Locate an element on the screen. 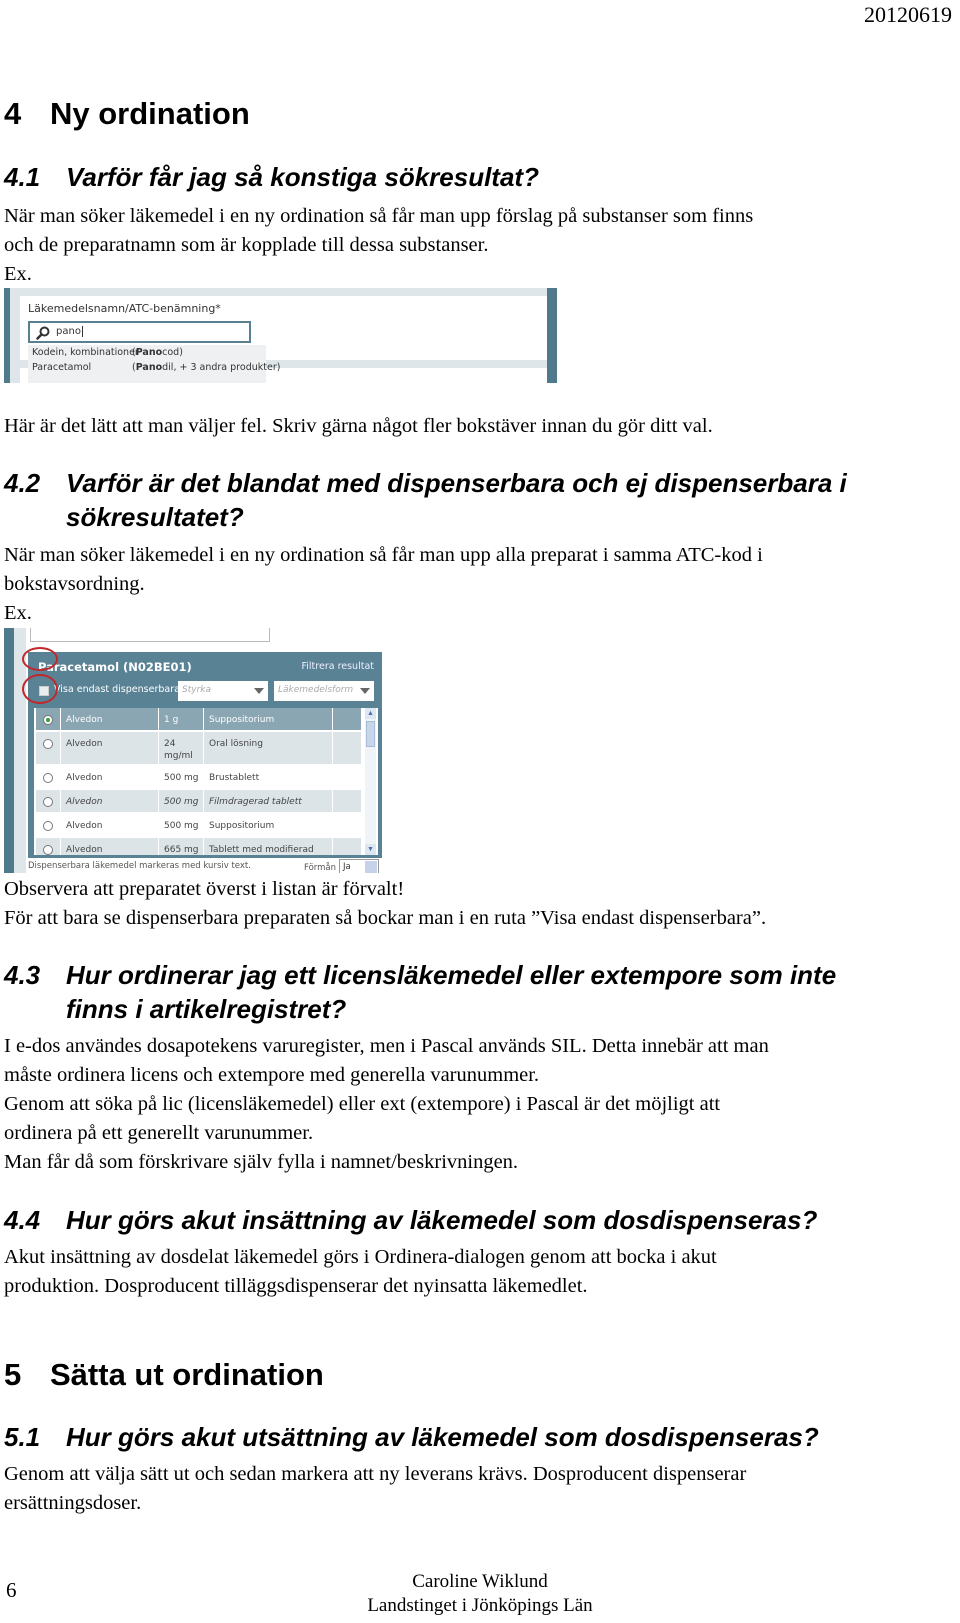  result-row-dispensable: Alvedon 500 mg Filmdragerad tablett is located at coordinates (198, 801).